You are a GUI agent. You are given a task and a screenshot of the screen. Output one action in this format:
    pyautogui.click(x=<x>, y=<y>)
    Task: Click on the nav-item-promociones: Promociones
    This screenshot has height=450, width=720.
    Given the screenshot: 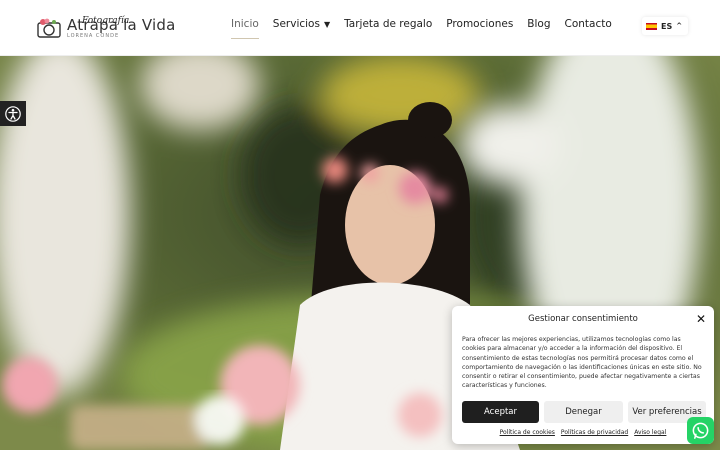 What is the action you would take?
    pyautogui.click(x=479, y=24)
    